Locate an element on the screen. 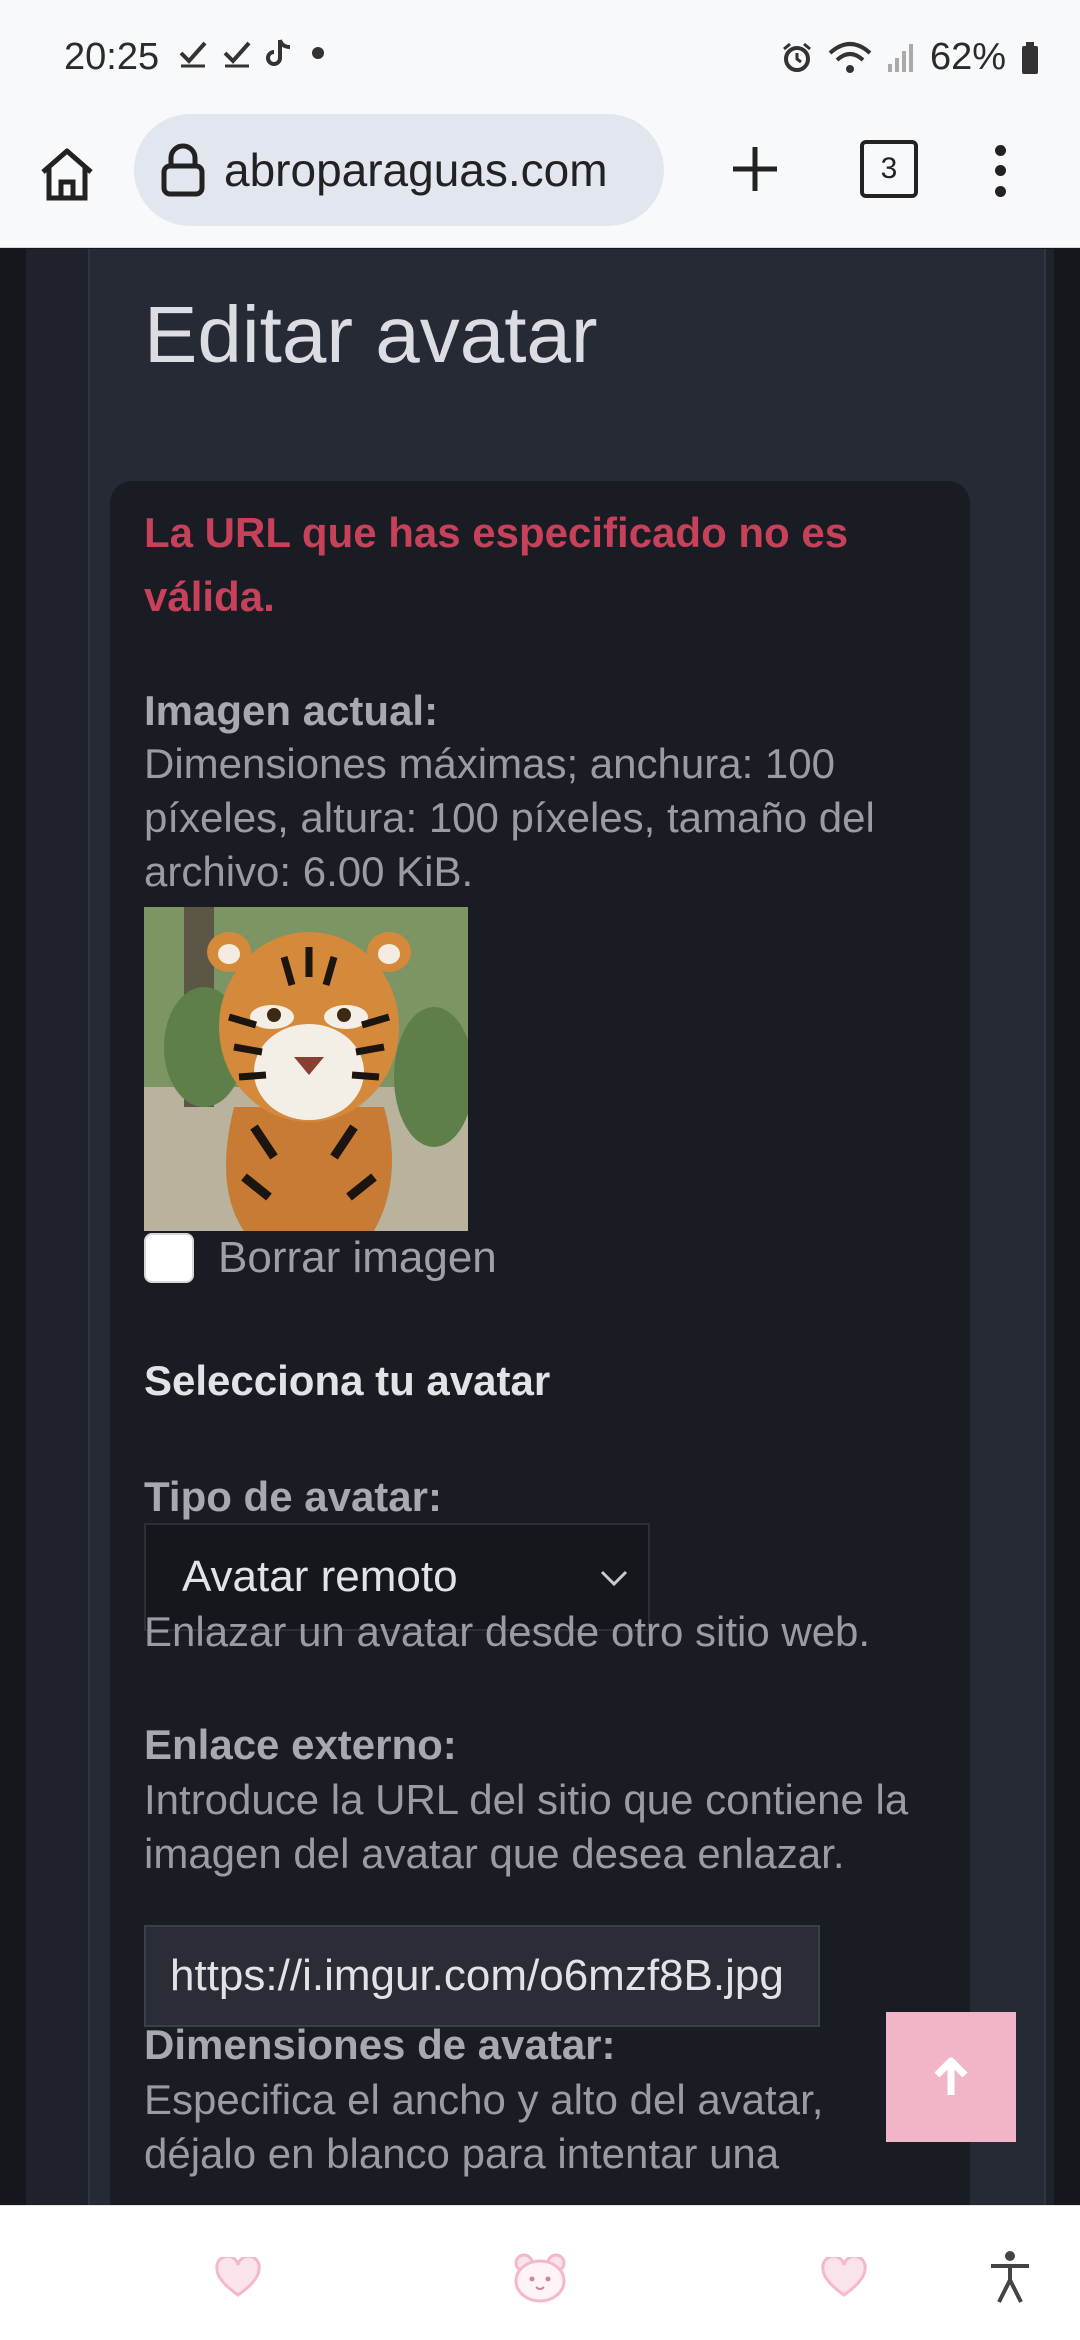  address-bar: abroparaguas.com is located at coordinates (399, 170).